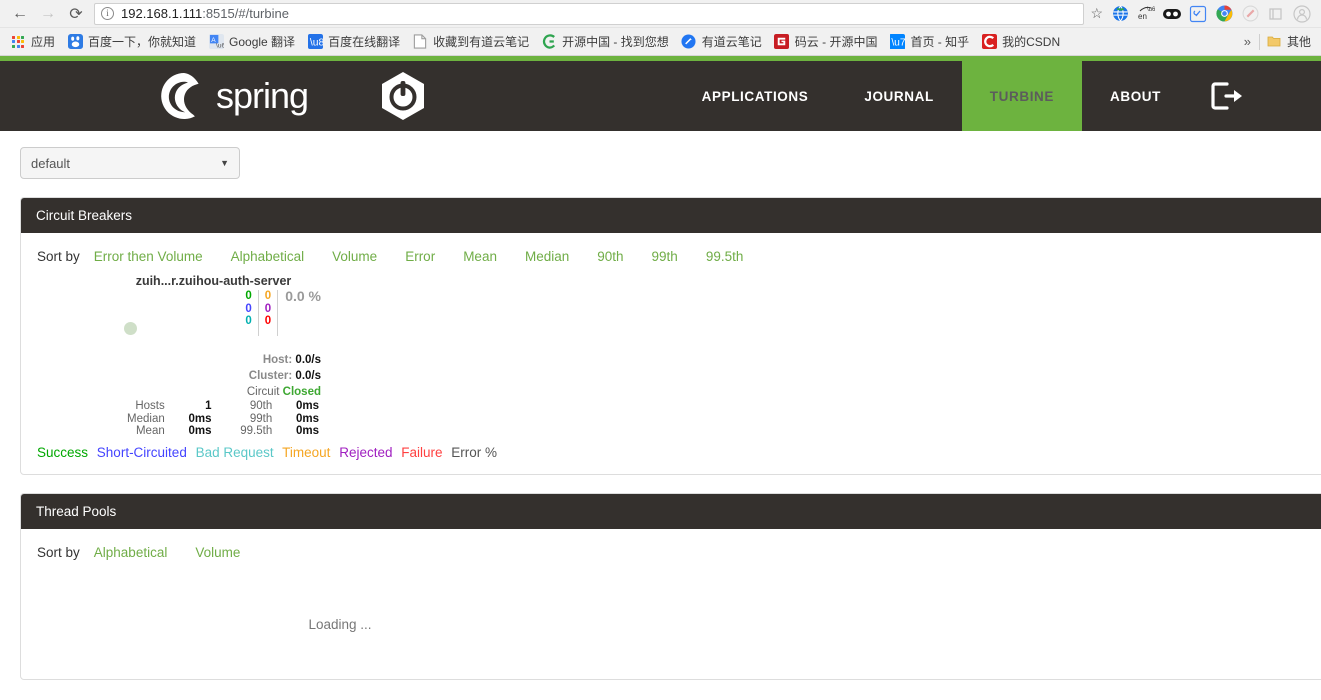 This screenshot has width=1321, height=700. Describe the element at coordinates (63, 452) in the screenshot. I see `legend-success: Success` at that location.